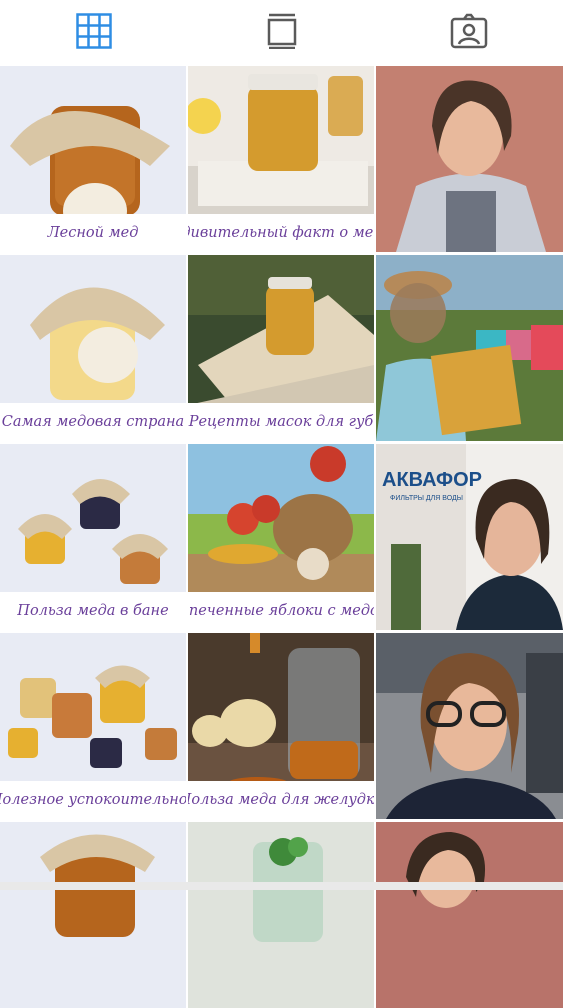 Image resolution: width=563 pixels, height=1008 pixels. I want to click on tab-feed, so click(282, 31).